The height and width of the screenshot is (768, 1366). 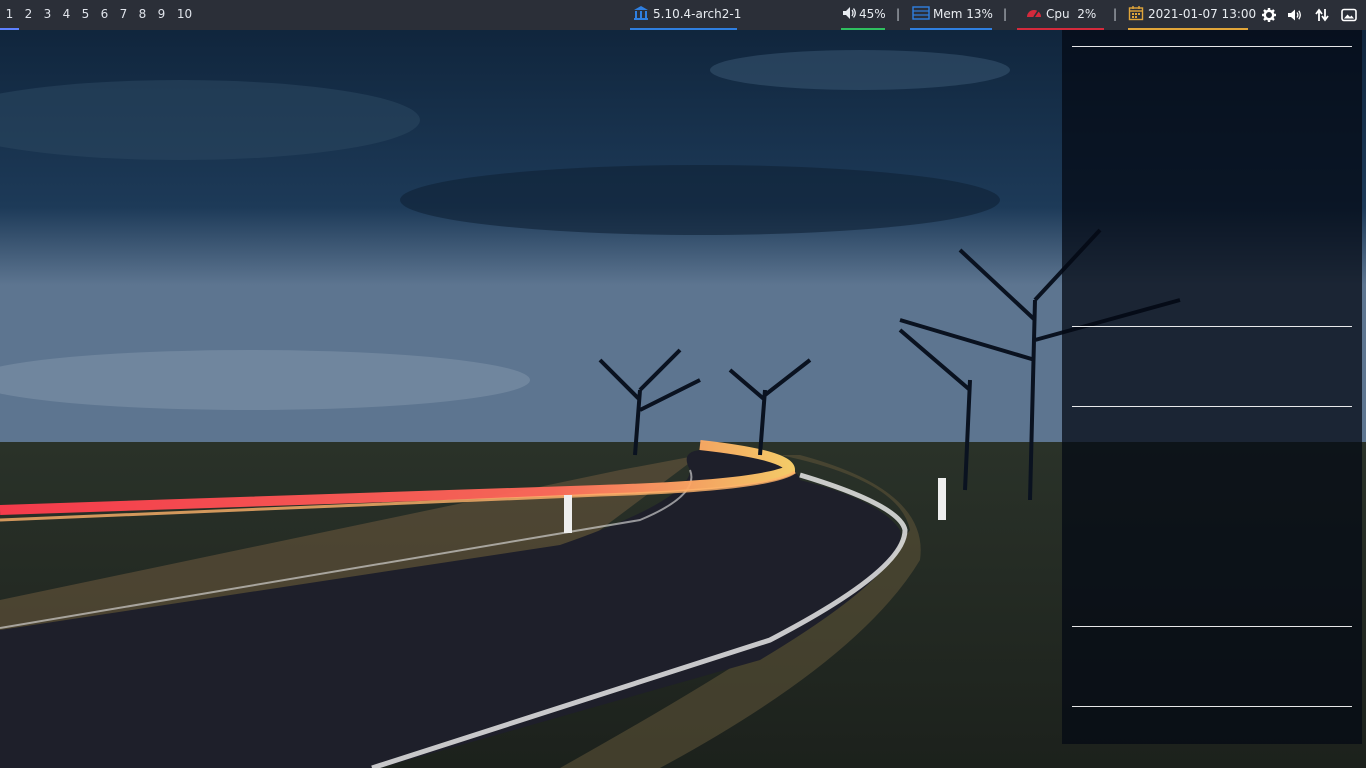 What do you see at coordinates (849, 13) in the screenshot?
I see `speaker-icon` at bounding box center [849, 13].